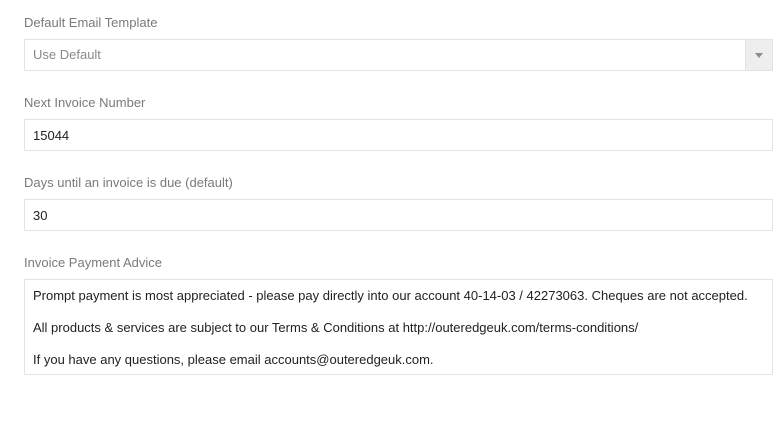 Image resolution: width=782 pixels, height=441 pixels. Describe the element at coordinates (67, 54) in the screenshot. I see `email-template-selected-value: Use Default` at that location.